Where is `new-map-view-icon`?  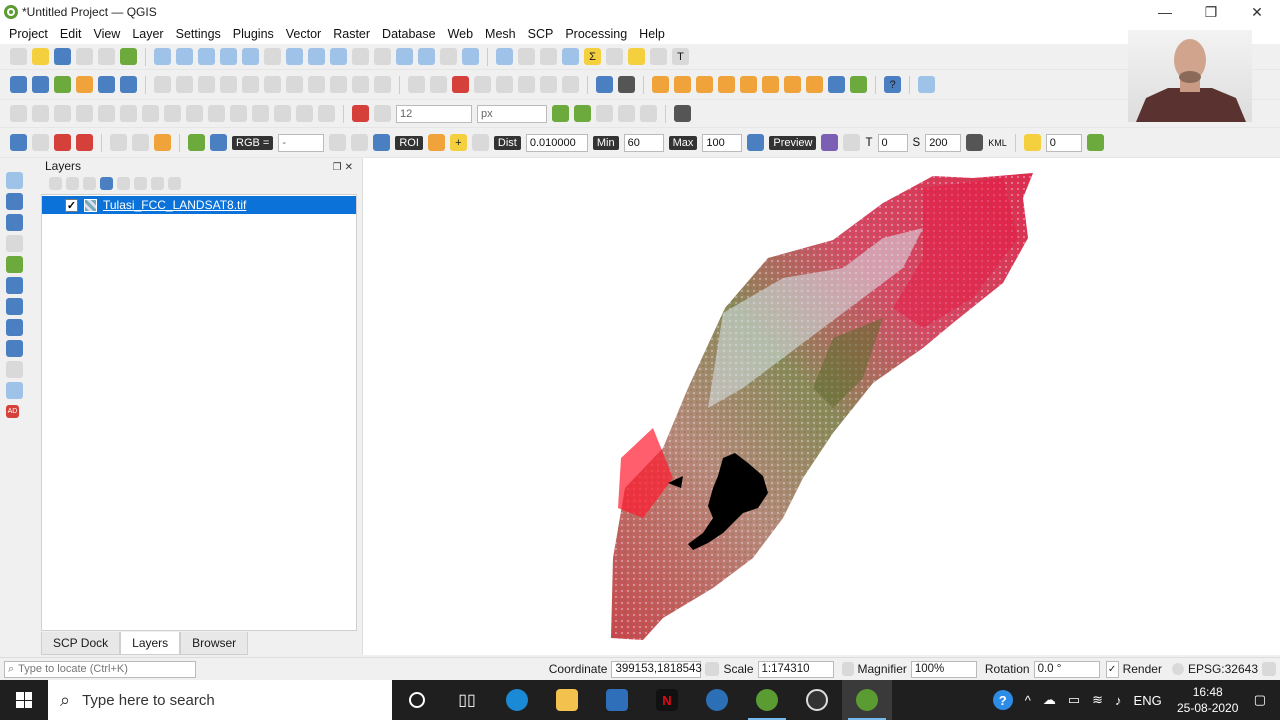
new-map-view-icon is located at coordinates (382, 56).